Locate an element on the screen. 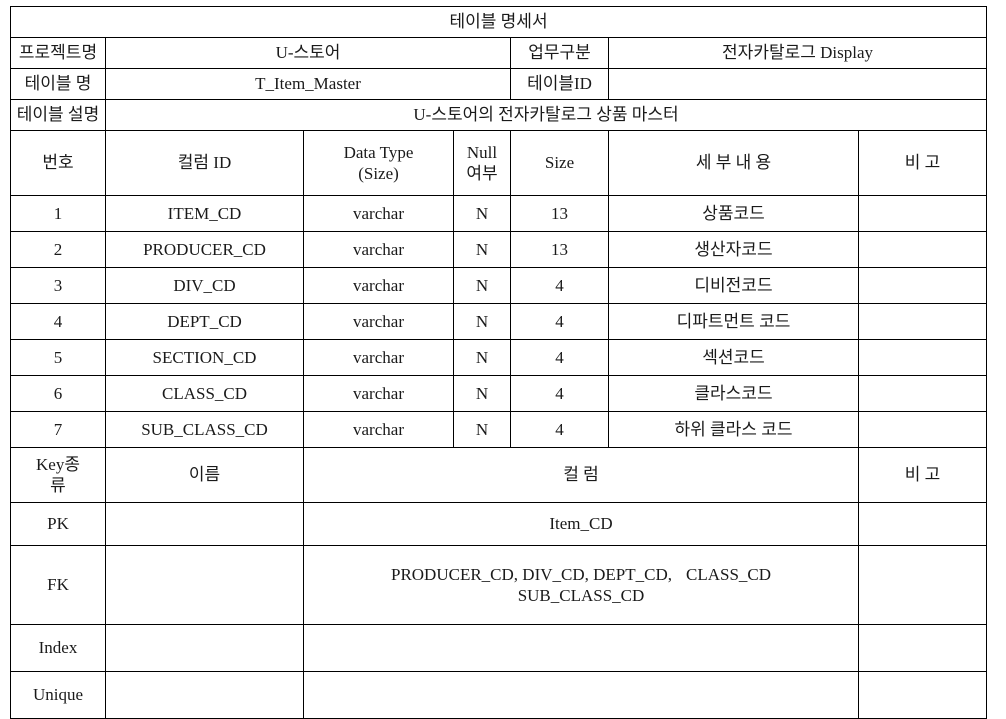 Image resolution: width=1006 pixels, height=719 pixels. key-type-line1: Key종 is located at coordinates (58, 464).